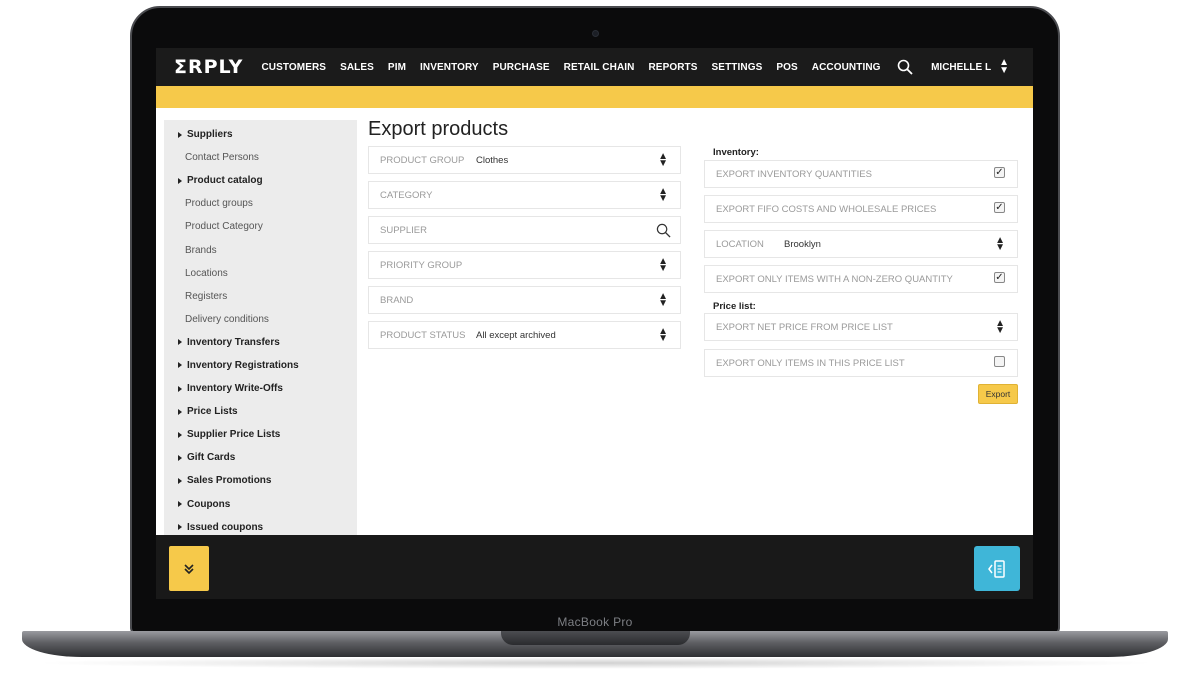 The image size is (1180, 681). I want to click on nav-retail-chain: RETAIL CHAIN, so click(599, 67).